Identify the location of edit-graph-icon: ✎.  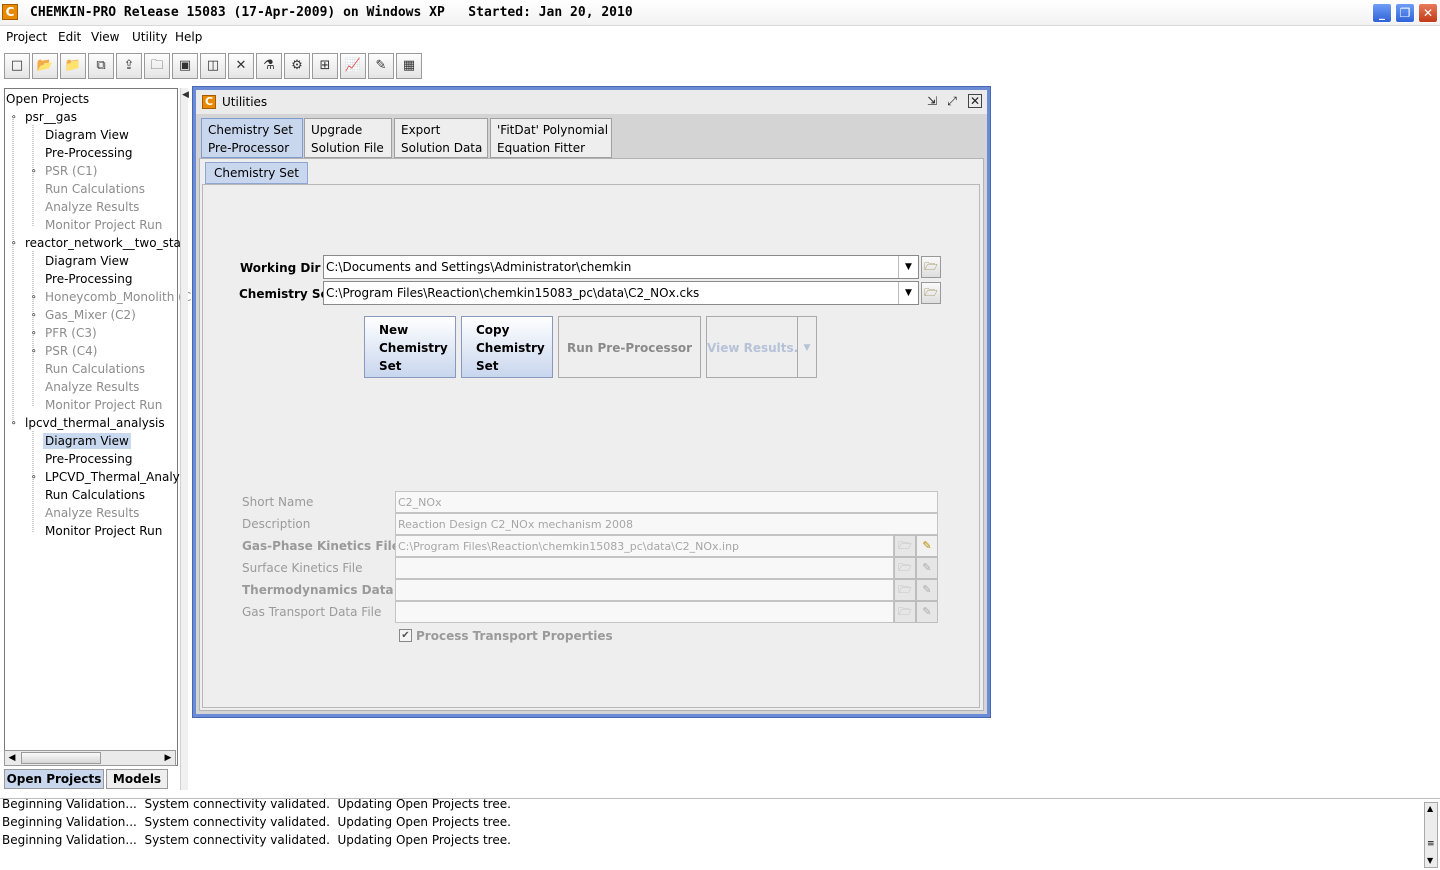
(381, 66).